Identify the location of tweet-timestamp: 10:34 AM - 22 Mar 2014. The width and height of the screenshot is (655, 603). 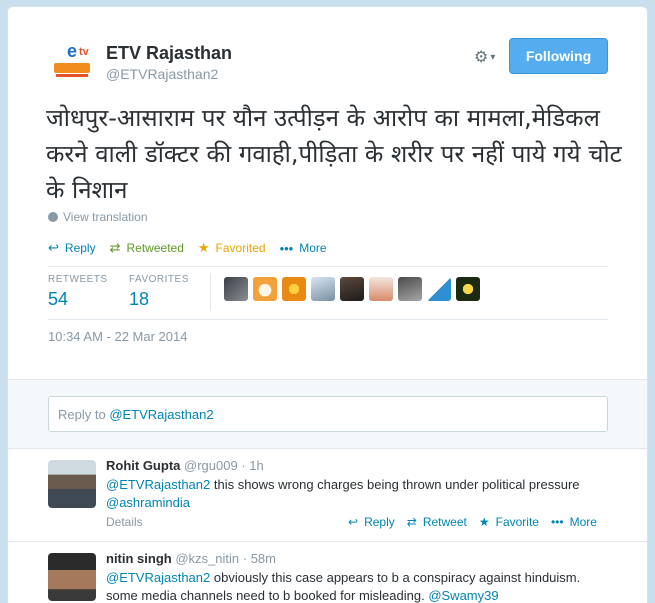
(117, 336).